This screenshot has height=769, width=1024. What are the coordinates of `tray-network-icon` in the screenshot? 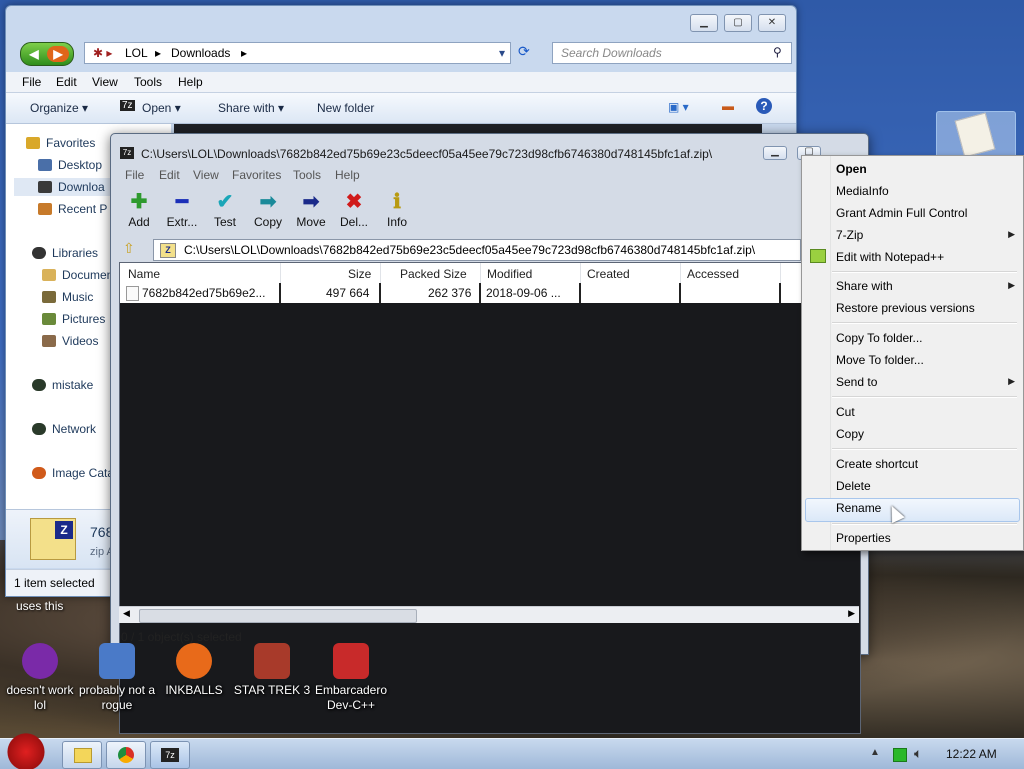 It's located at (900, 755).